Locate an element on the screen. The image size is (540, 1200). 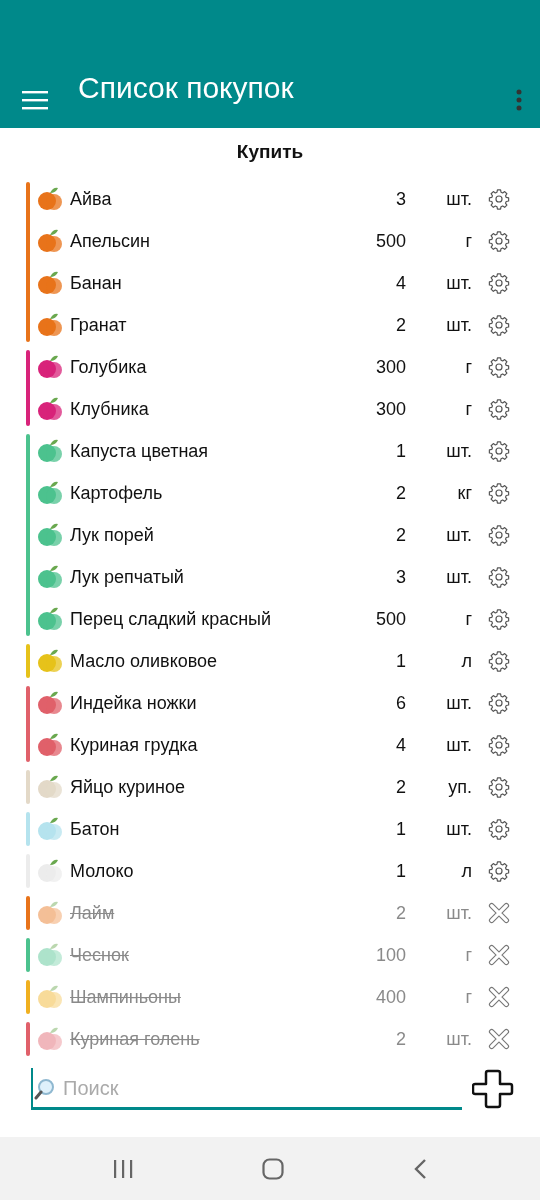
item-unit: кг is located at coordinates (464, 493).